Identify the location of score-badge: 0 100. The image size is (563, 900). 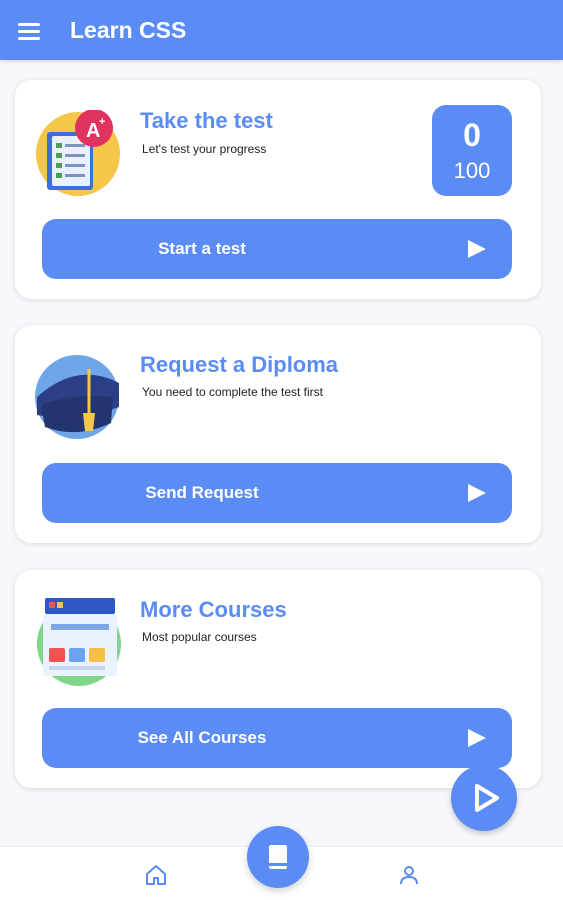
(472, 150).